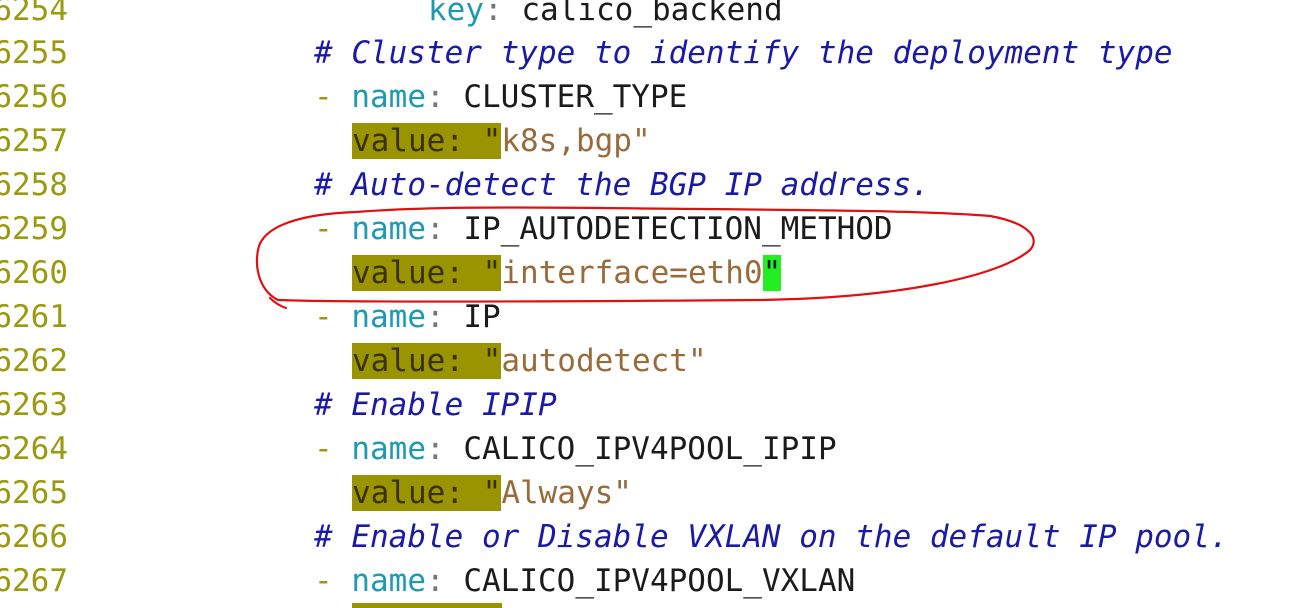 Image resolution: width=1293 pixels, height=608 pixels. I want to click on code-line: 6262 value: "autodetect", so click(353, 361).